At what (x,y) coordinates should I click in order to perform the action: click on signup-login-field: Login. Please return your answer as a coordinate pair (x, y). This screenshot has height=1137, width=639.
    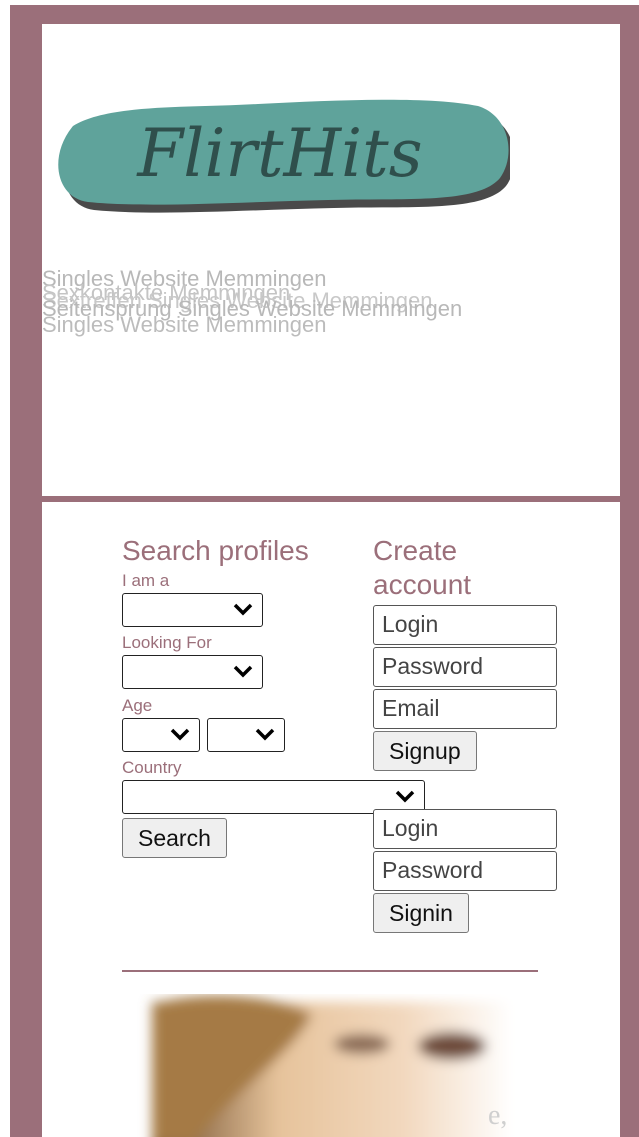
    Looking at the image, I should click on (465, 625).